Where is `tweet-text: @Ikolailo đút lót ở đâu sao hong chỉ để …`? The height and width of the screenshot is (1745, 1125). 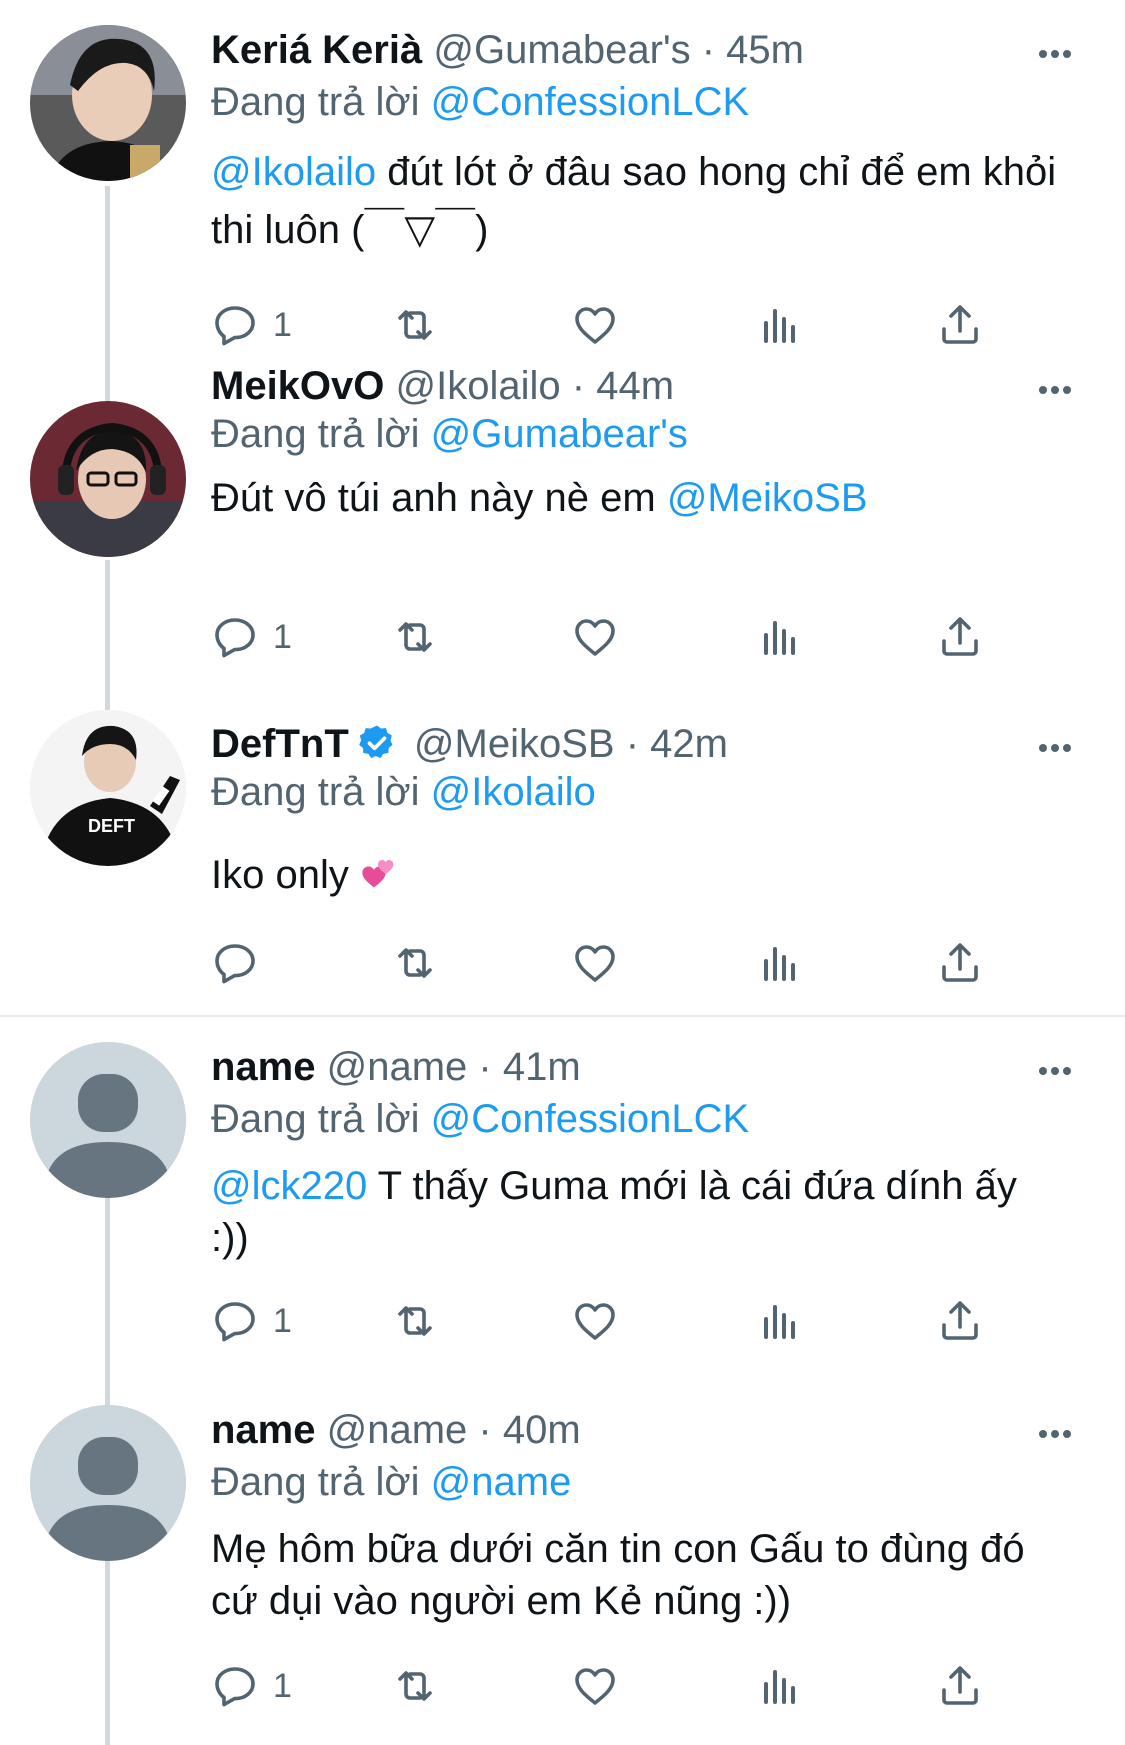
tweet-text: @Ikolailo đút lót ở đâu sao hong chỉ để … is located at coordinates (636, 201).